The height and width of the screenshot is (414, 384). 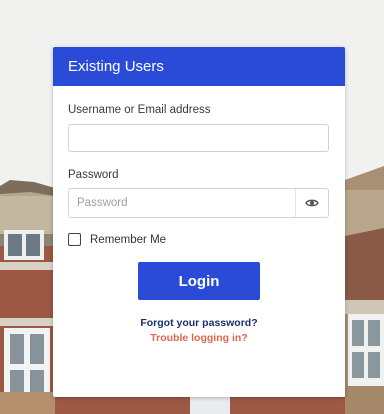 What do you see at coordinates (199, 66) in the screenshot?
I see `card-title: Existing Users` at bounding box center [199, 66].